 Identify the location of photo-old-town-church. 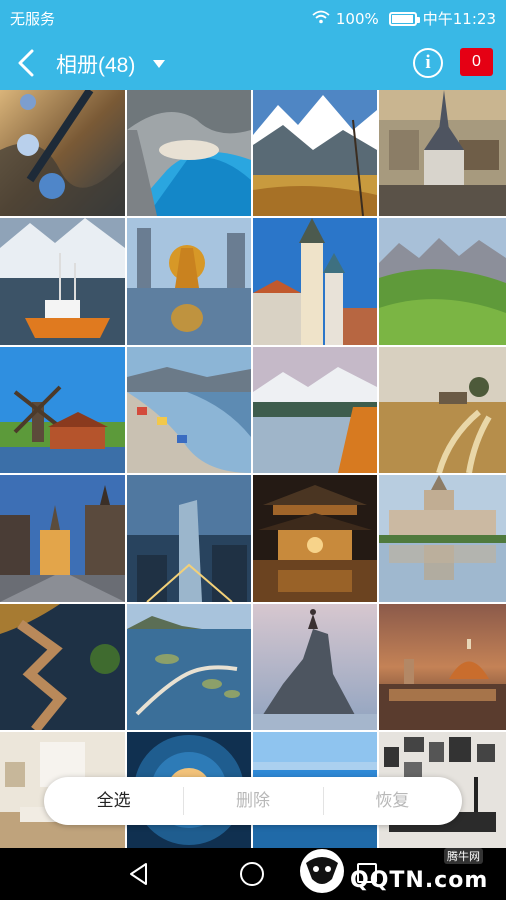
(442, 153).